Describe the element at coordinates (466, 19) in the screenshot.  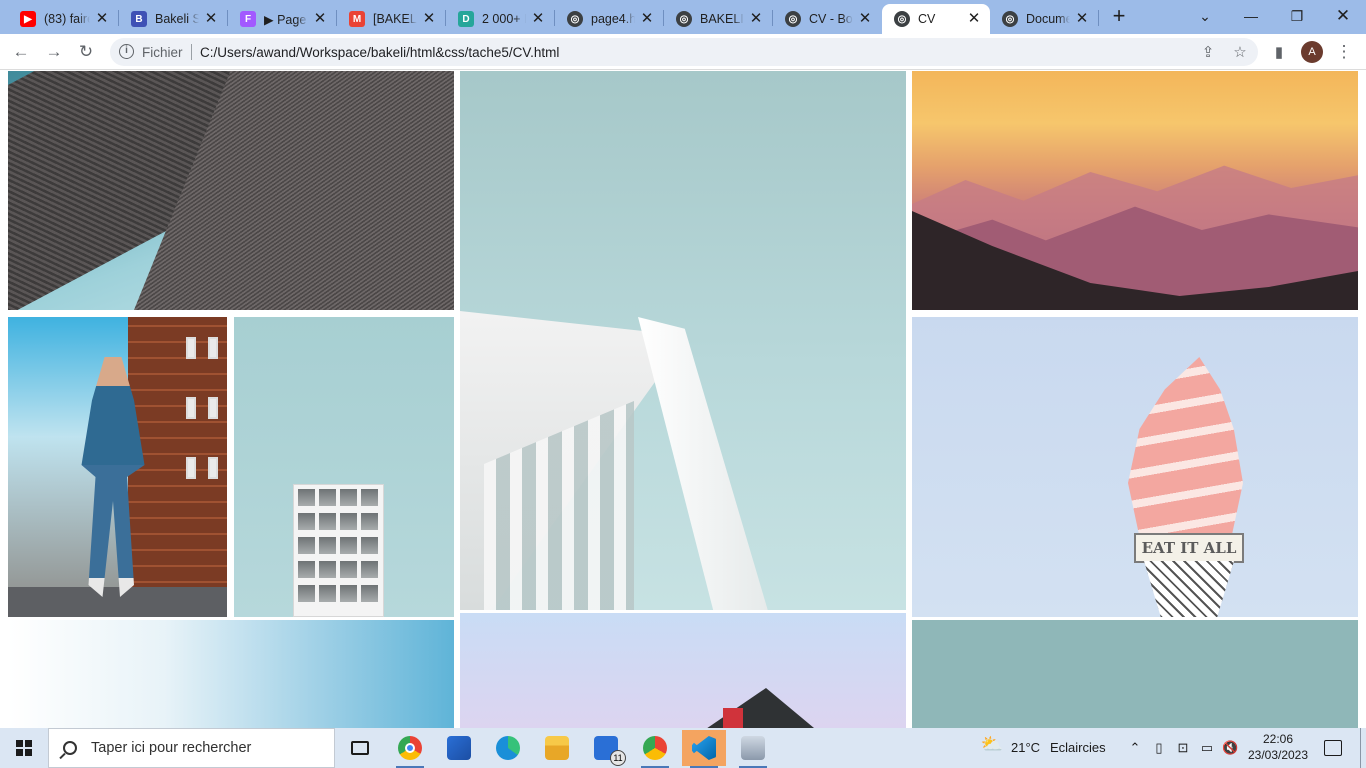
I see `doc-icon: D` at that location.